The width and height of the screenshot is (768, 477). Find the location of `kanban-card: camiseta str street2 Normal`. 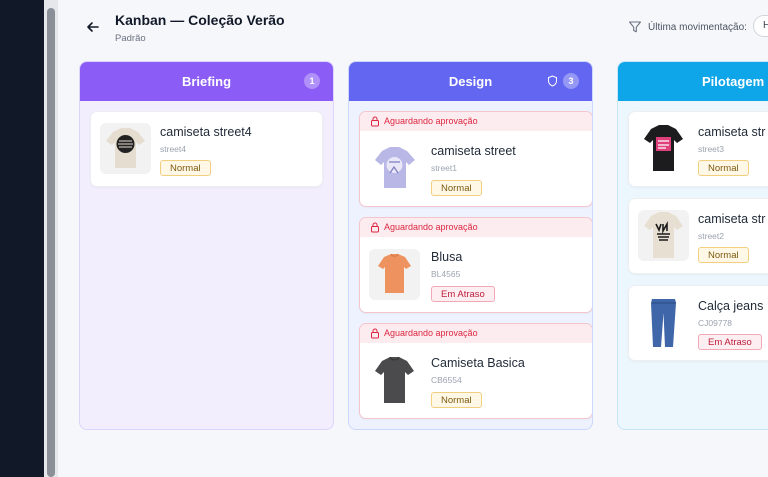

kanban-card: camiseta str street2 Normal is located at coordinates (698, 236).